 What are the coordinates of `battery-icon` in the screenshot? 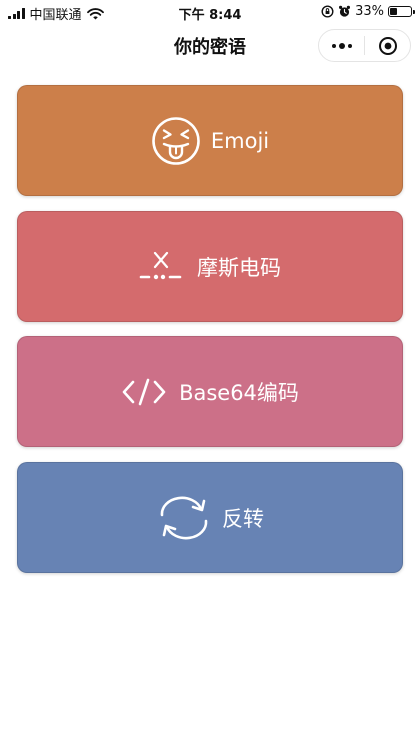 It's located at (401, 11).